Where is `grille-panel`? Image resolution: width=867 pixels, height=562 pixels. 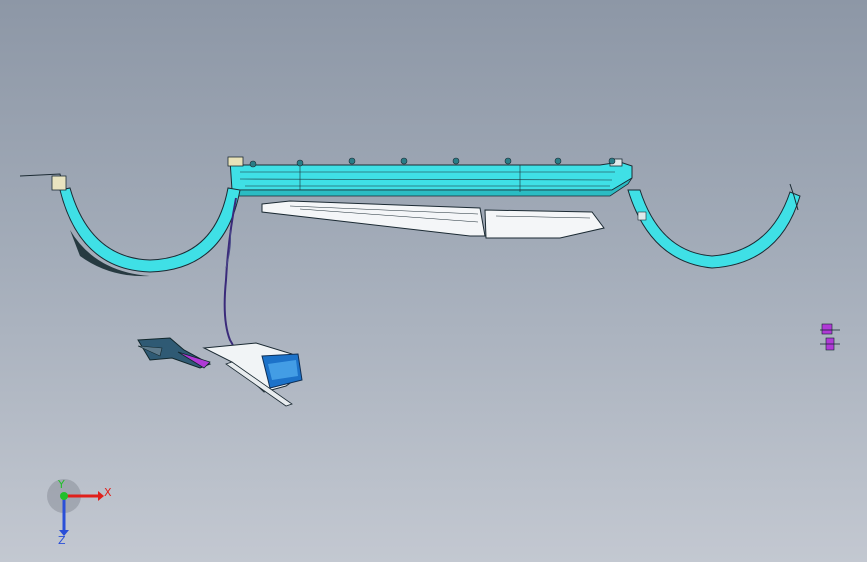
grille-panel is located at coordinates (433, 219).